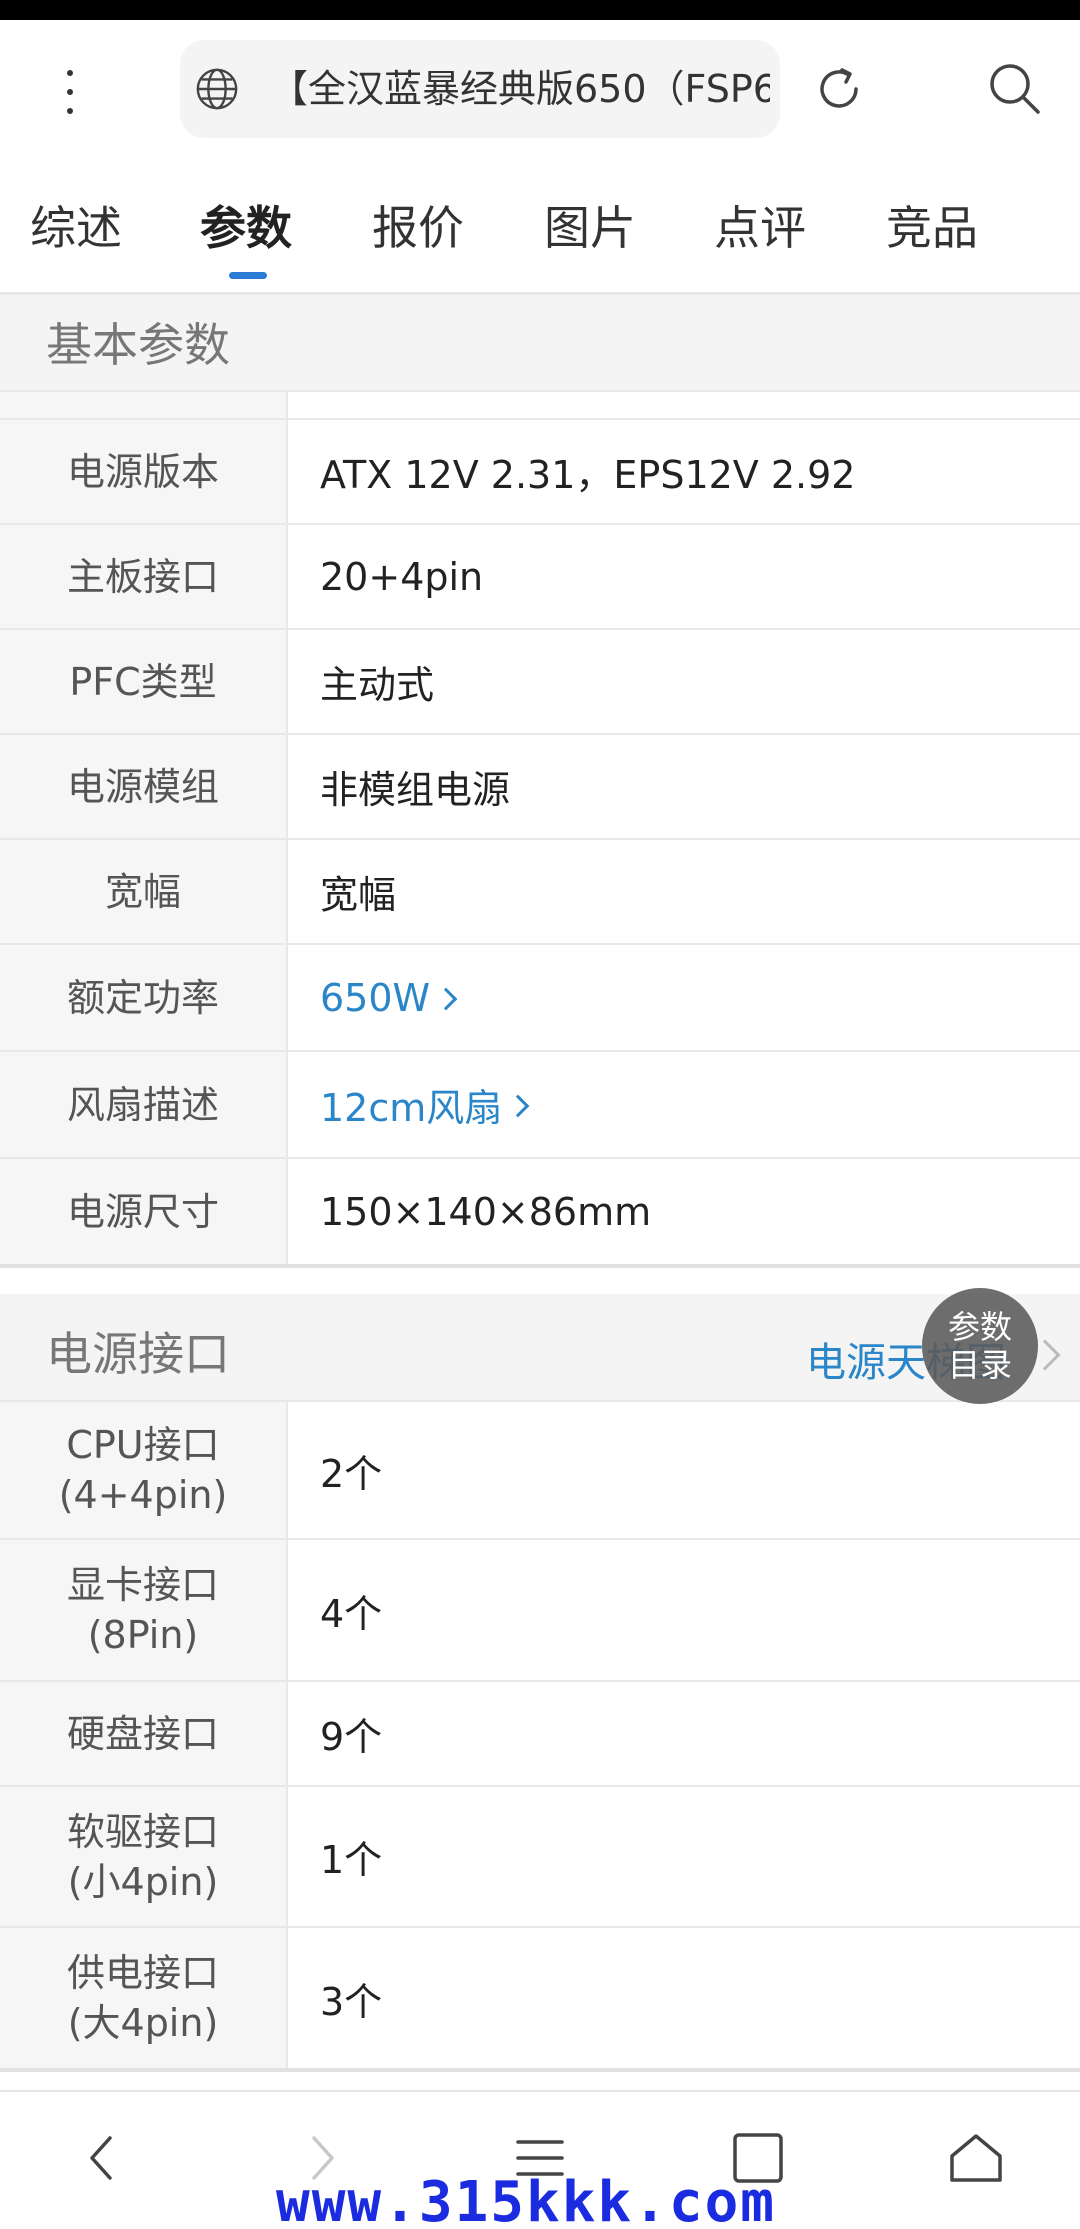  Describe the element at coordinates (248, 275) in the screenshot. I see `active-tab-indicator` at that location.